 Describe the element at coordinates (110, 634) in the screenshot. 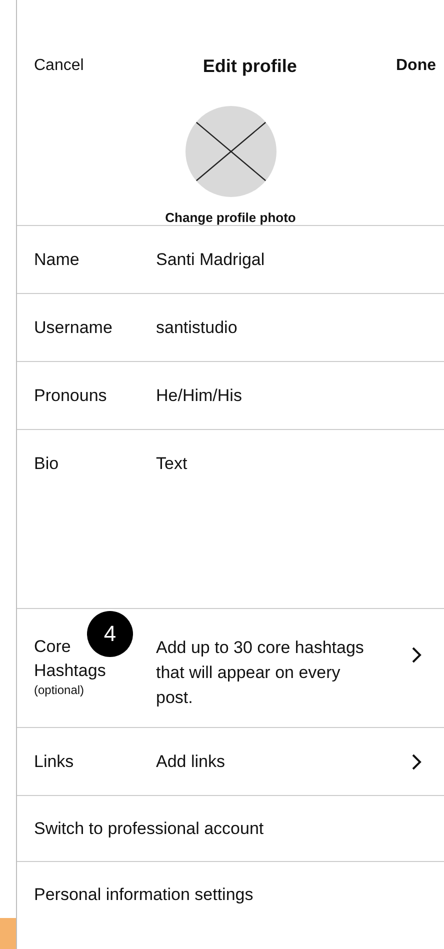

I see `step-badge: 4` at that location.